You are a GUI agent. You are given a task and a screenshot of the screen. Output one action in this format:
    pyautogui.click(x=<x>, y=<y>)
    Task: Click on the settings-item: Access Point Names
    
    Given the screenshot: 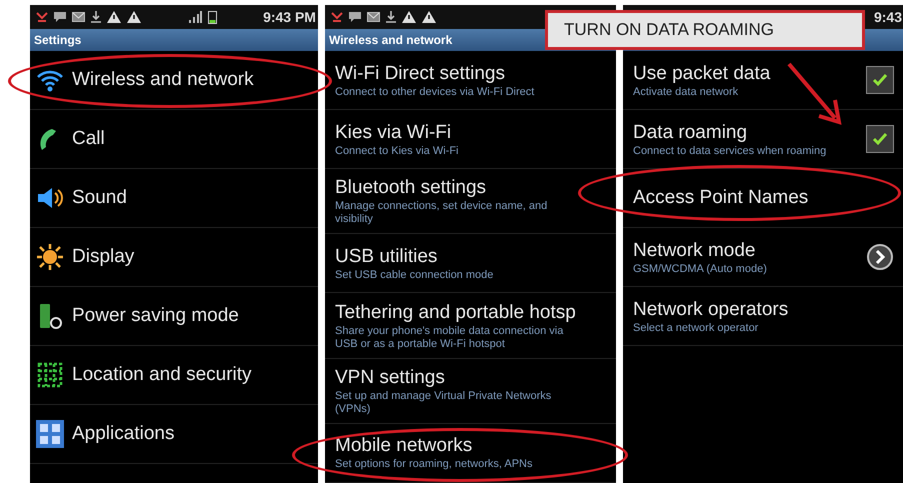 What is the action you would take?
    pyautogui.click(x=763, y=198)
    